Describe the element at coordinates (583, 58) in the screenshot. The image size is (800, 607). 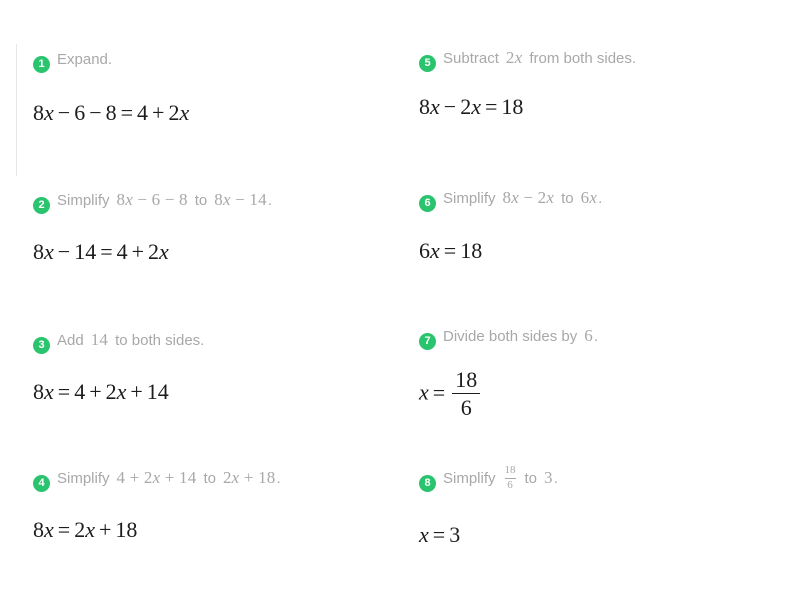
I see `step-5-rest: from both sides.` at that location.